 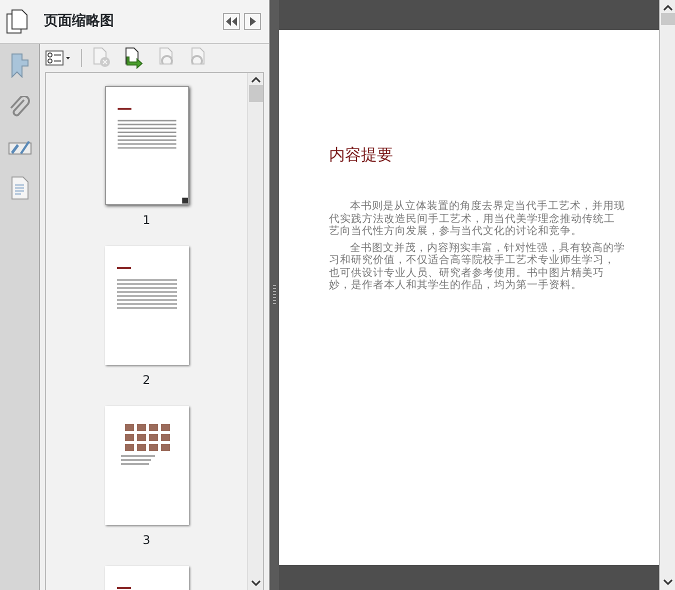 What do you see at coordinates (361, 154) in the screenshot?
I see `document-heading: 内容提要` at bounding box center [361, 154].